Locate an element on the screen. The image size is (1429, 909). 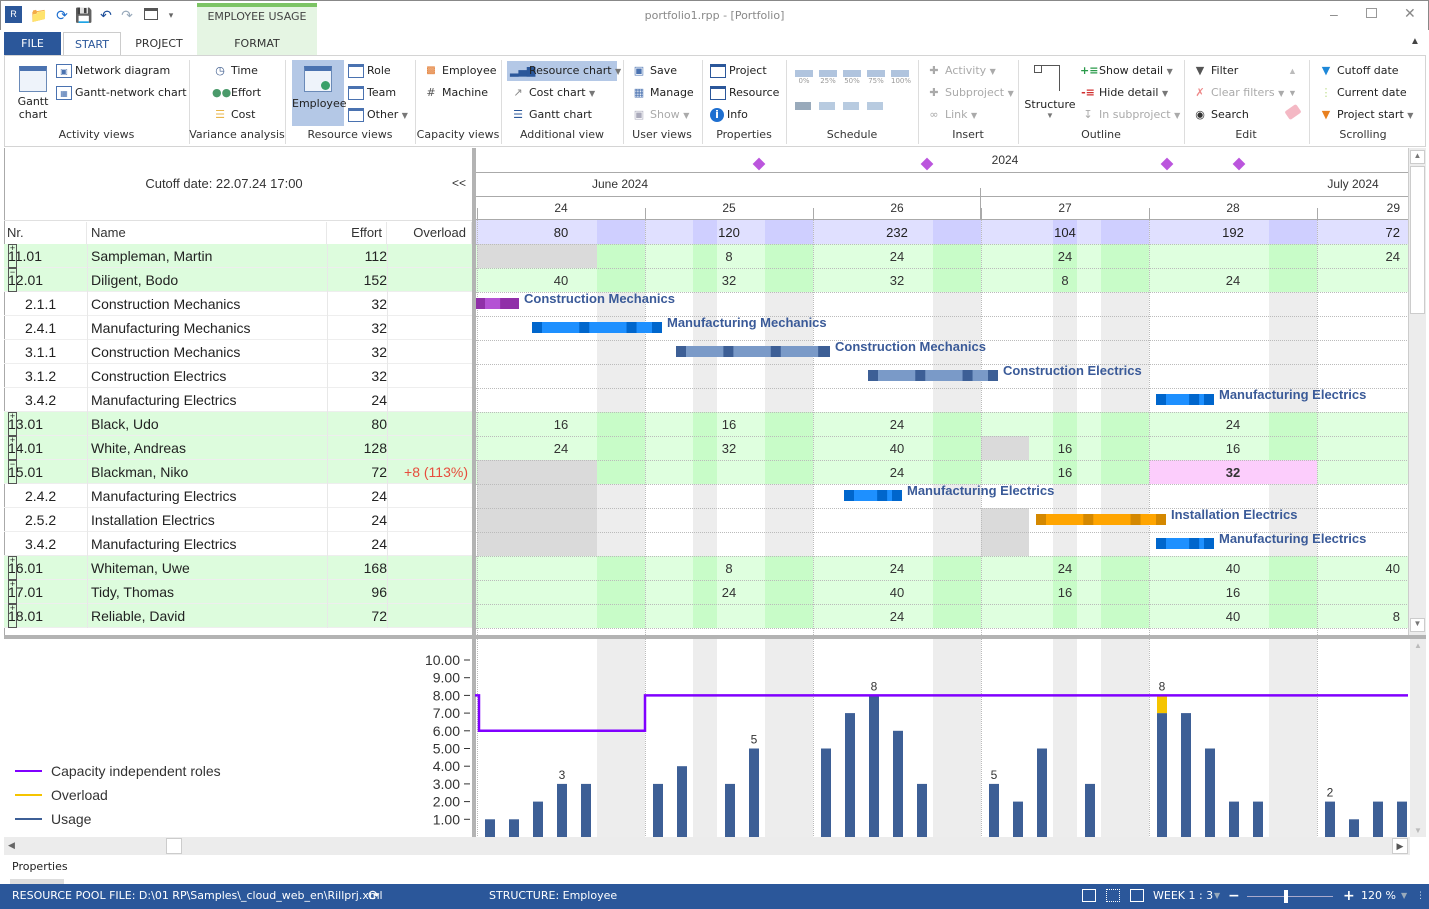
capacity-machine-button: # Machine is located at coordinates (455, 93).